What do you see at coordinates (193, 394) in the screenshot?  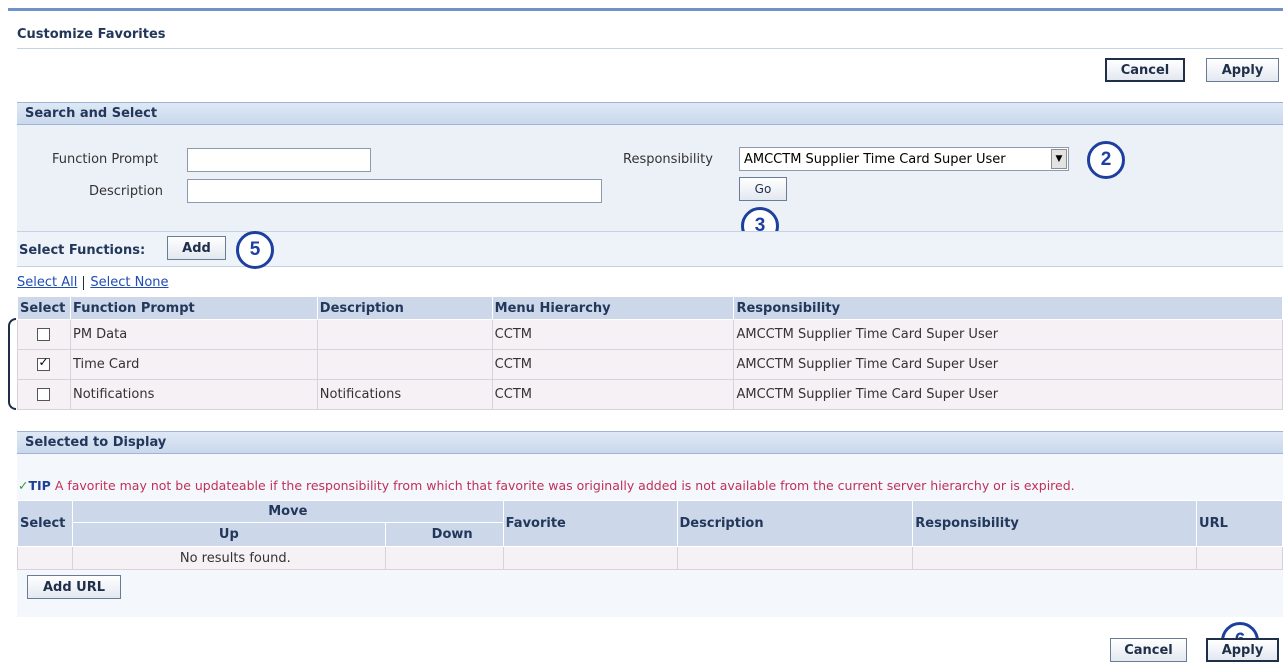 I see `function-prompt-cell: Notifications` at bounding box center [193, 394].